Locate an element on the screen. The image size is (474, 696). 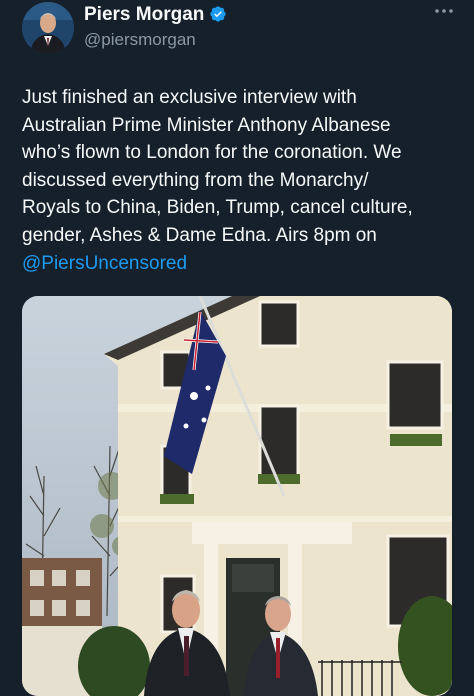
author-avatar is located at coordinates (48, 28).